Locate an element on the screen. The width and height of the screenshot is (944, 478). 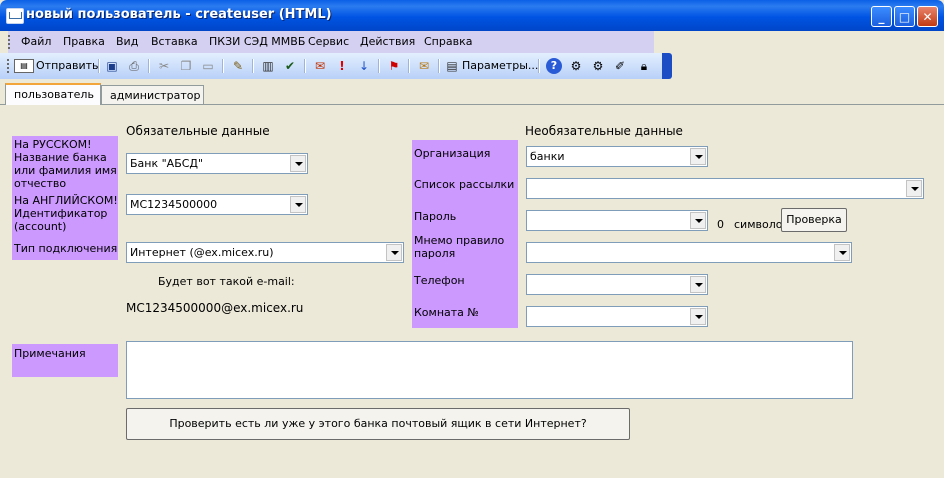
attach-icon: ✎ is located at coordinates (238, 66).